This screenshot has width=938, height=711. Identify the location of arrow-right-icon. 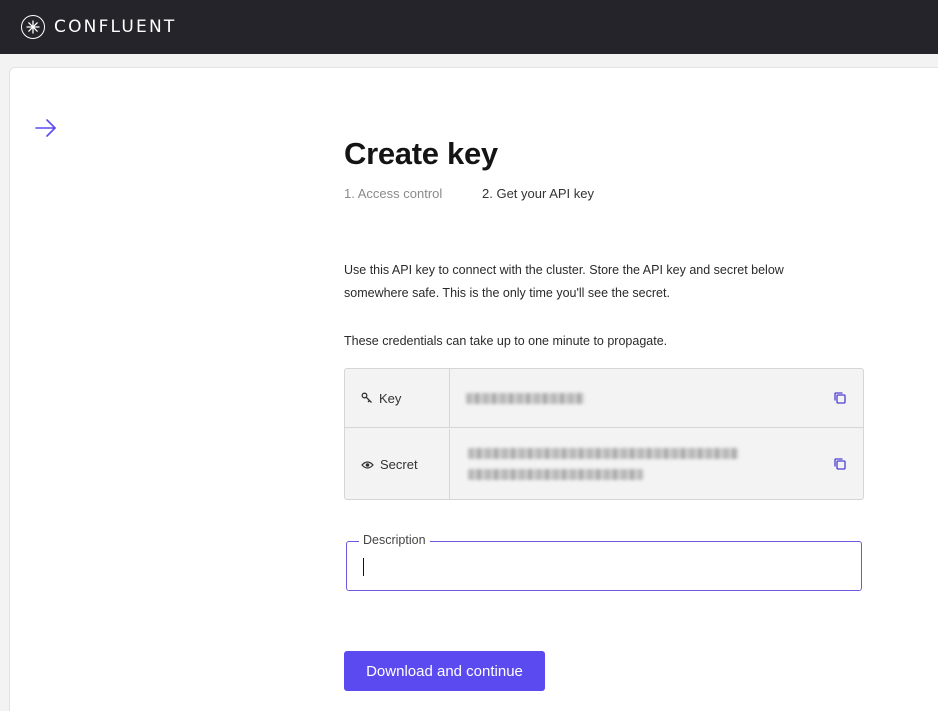
(45, 128).